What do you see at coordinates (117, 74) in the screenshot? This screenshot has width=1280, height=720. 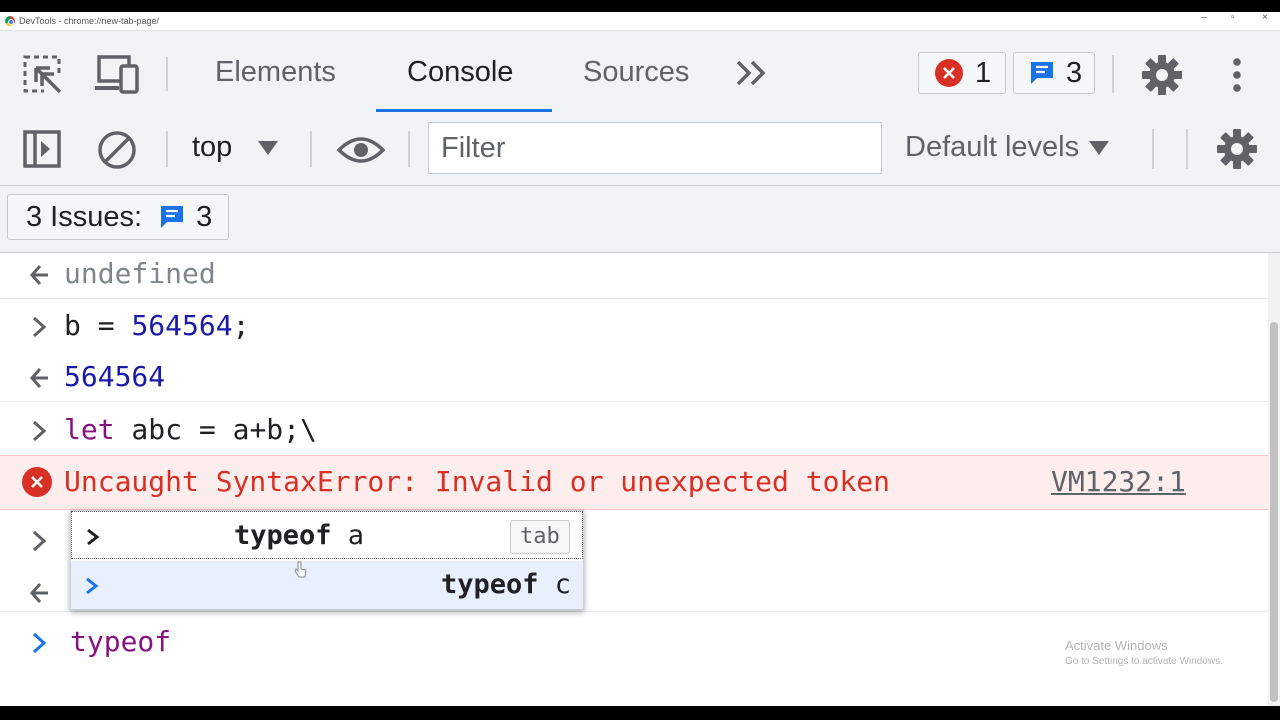 I see `device-toolbar-icon` at bounding box center [117, 74].